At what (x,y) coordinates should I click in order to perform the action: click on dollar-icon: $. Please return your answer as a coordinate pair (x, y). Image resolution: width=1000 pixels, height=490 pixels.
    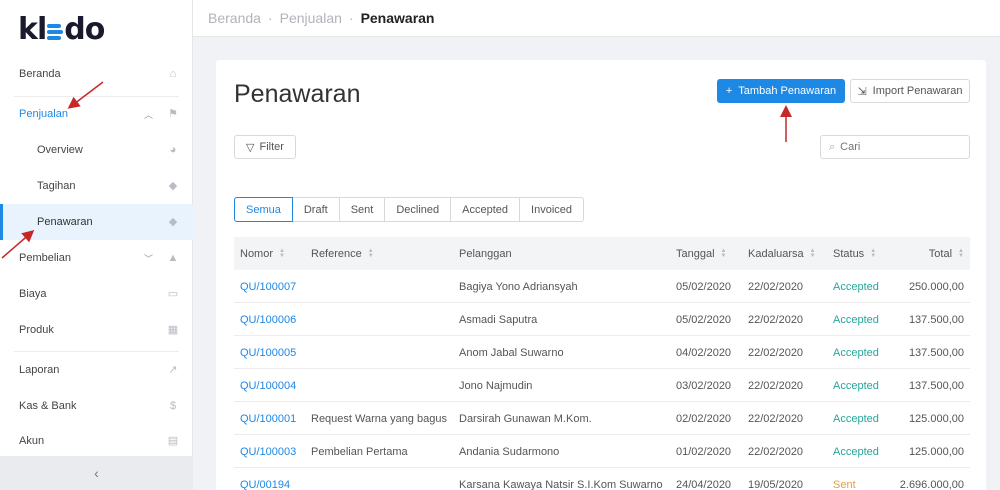
    Looking at the image, I should click on (173, 406).